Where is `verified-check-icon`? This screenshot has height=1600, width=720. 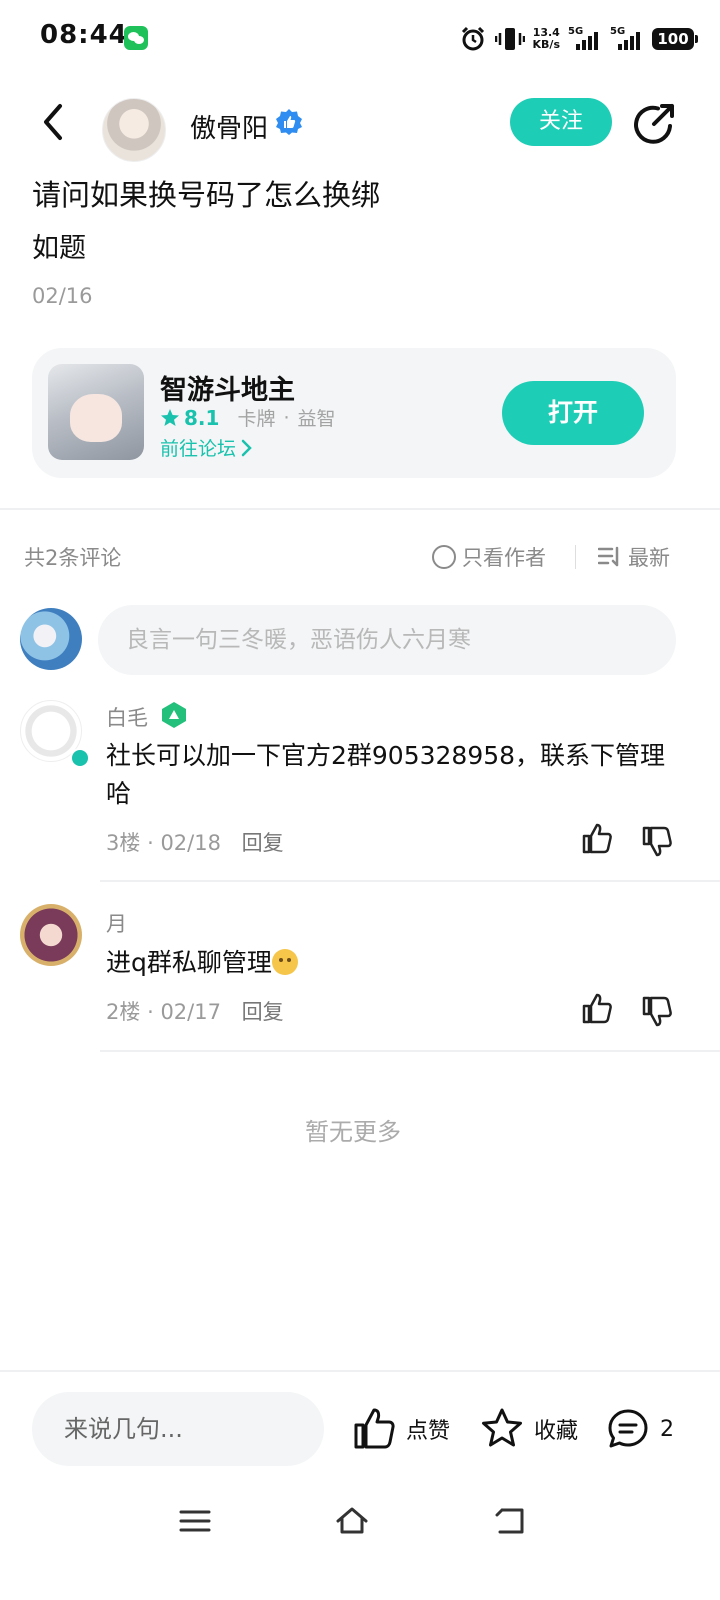 verified-check-icon is located at coordinates (80, 758).